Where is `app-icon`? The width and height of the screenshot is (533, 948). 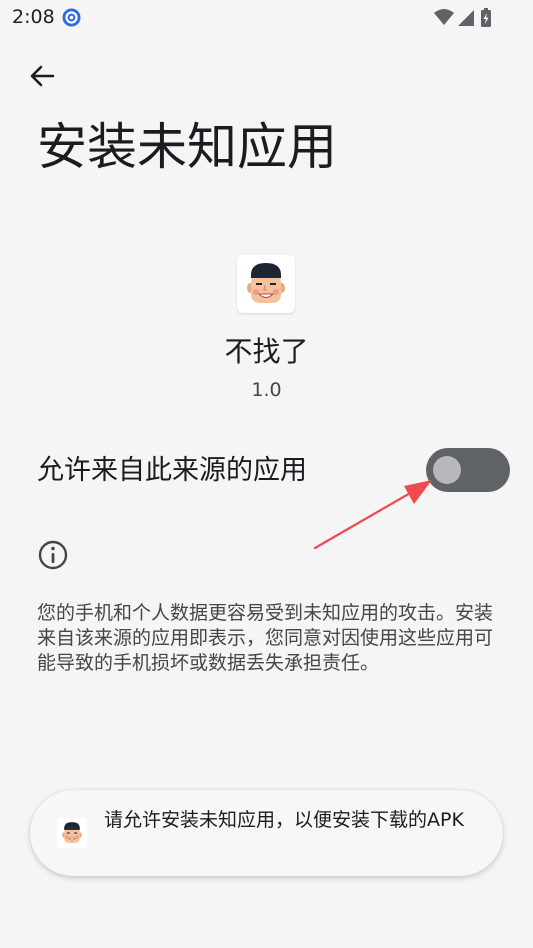
app-icon is located at coordinates (266, 284).